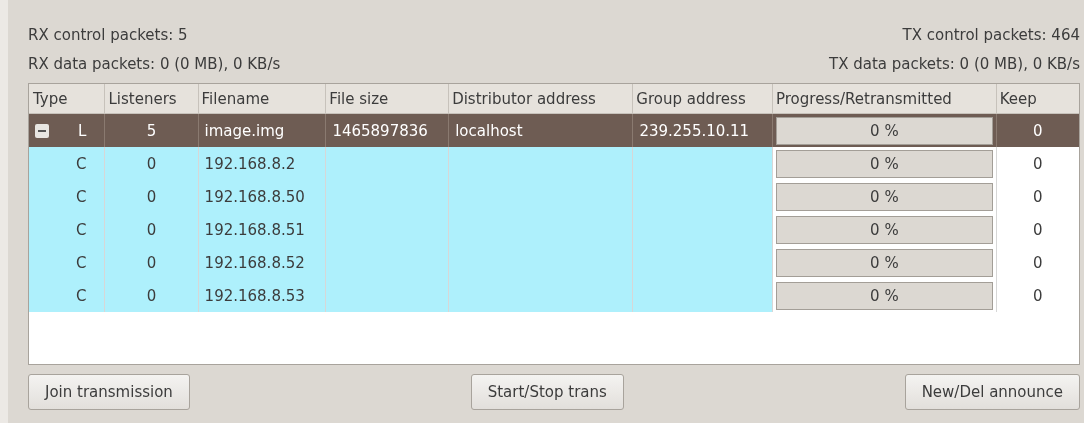  I want to click on table-row: C 0 192.168.8.50 0 % 0, so click(554, 196).